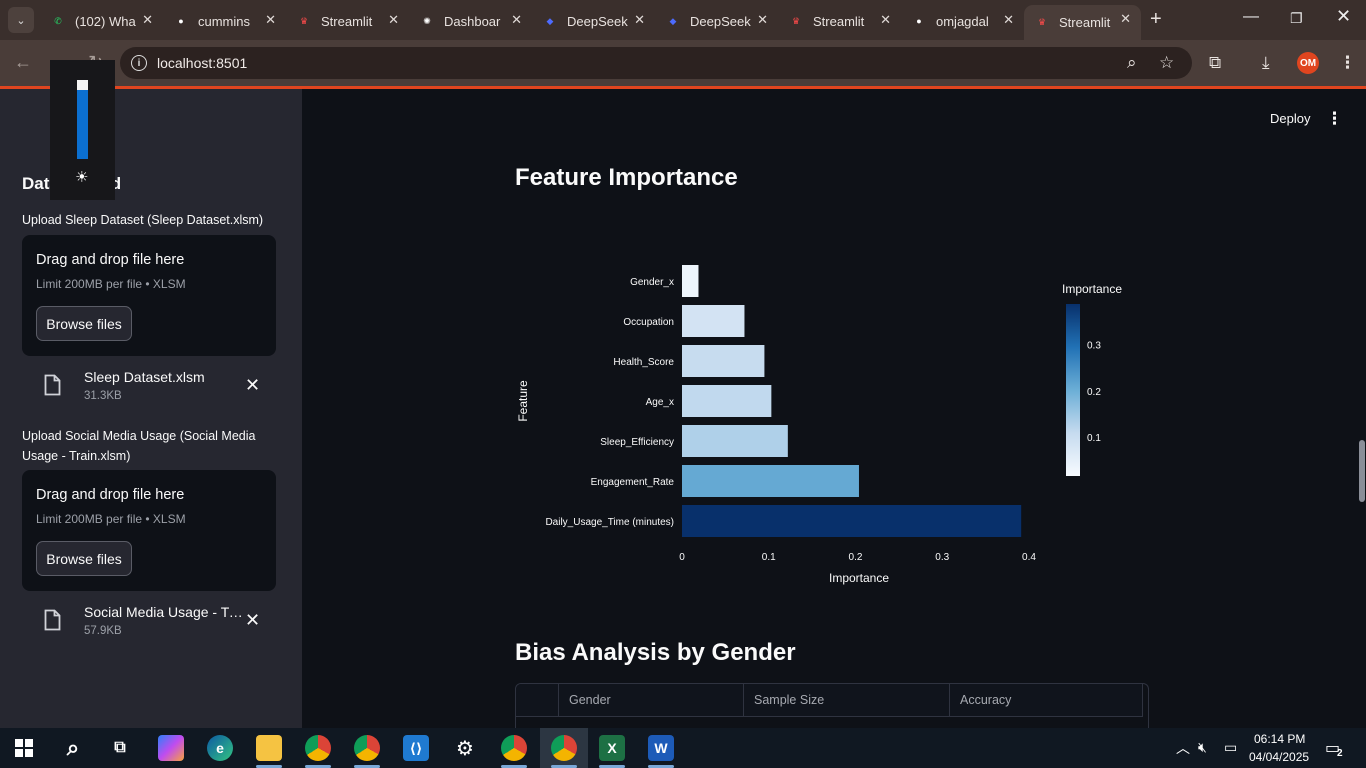 This screenshot has width=1366, height=768. I want to click on y-tick-label: Sleep_Efficiency, so click(637, 442).